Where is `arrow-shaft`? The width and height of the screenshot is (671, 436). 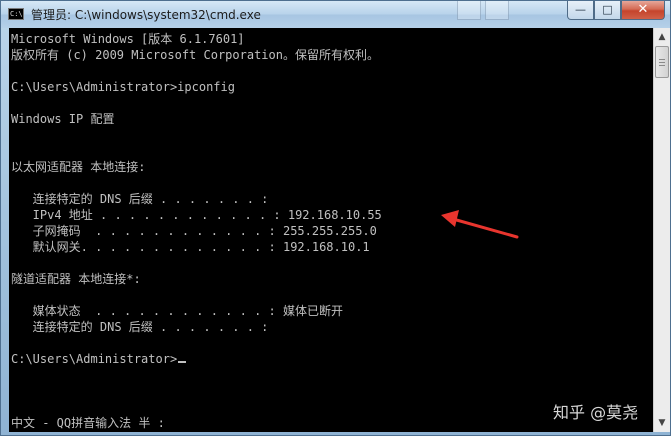
arrow-shaft is located at coordinates (485, 228).